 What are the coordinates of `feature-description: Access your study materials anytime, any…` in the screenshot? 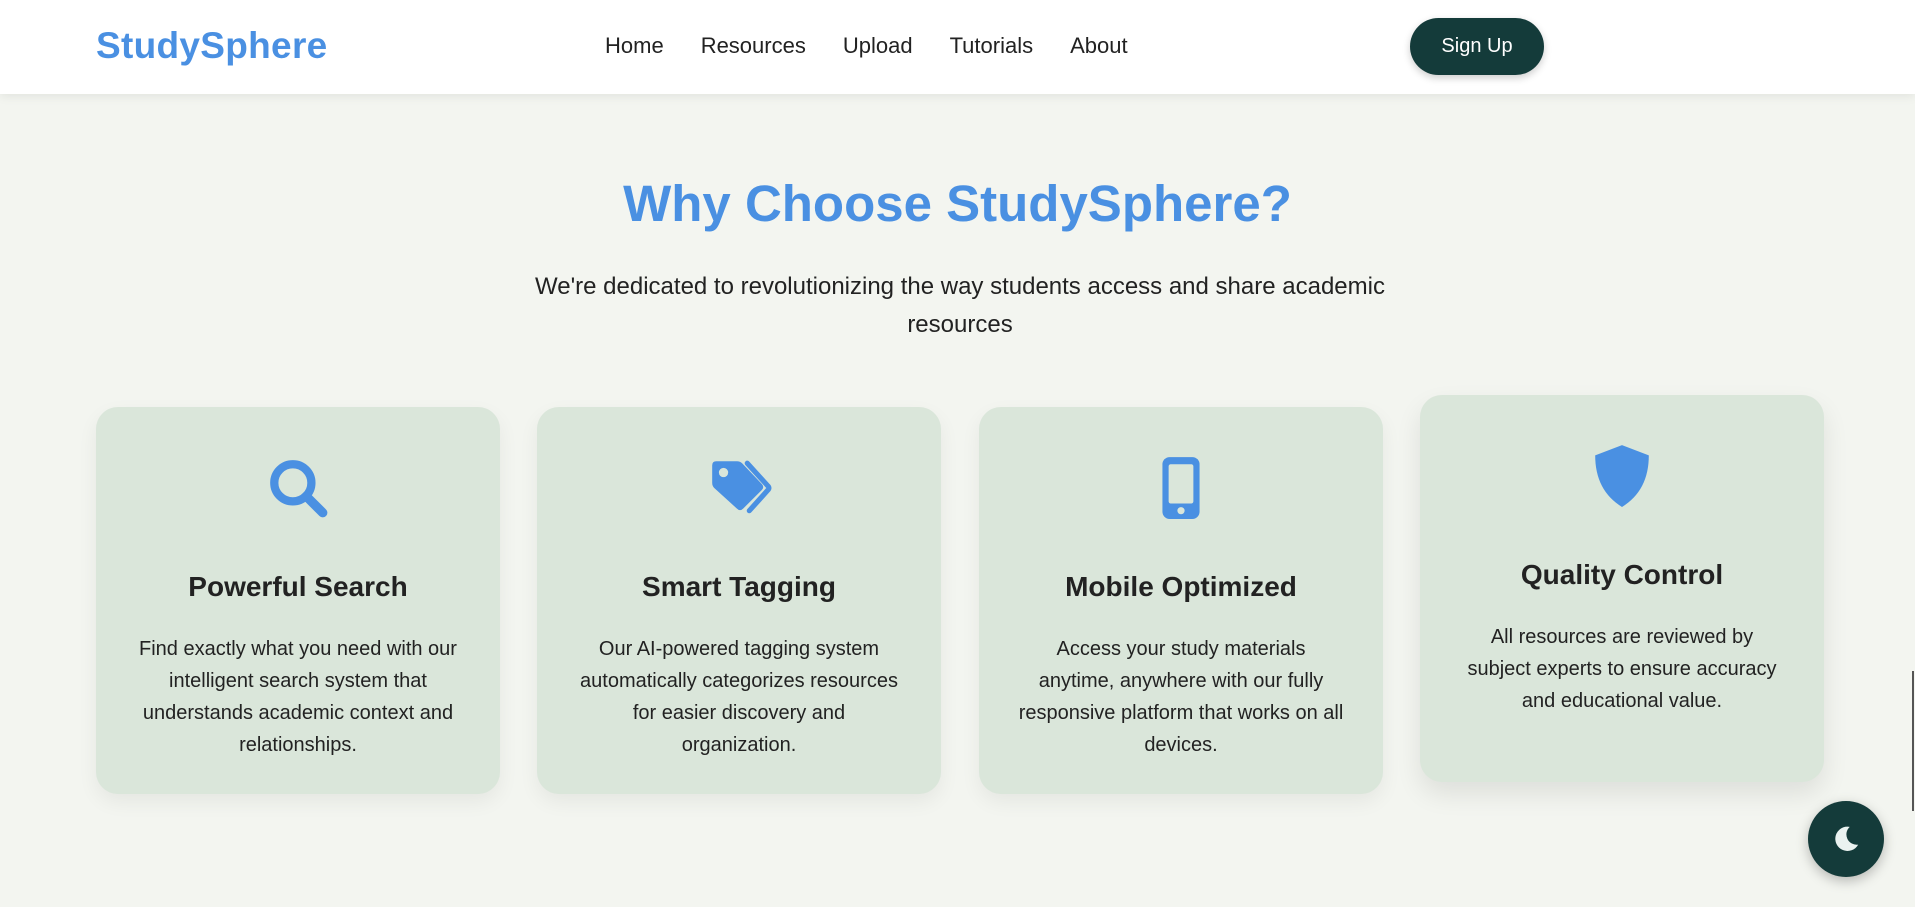 It's located at (1181, 697).